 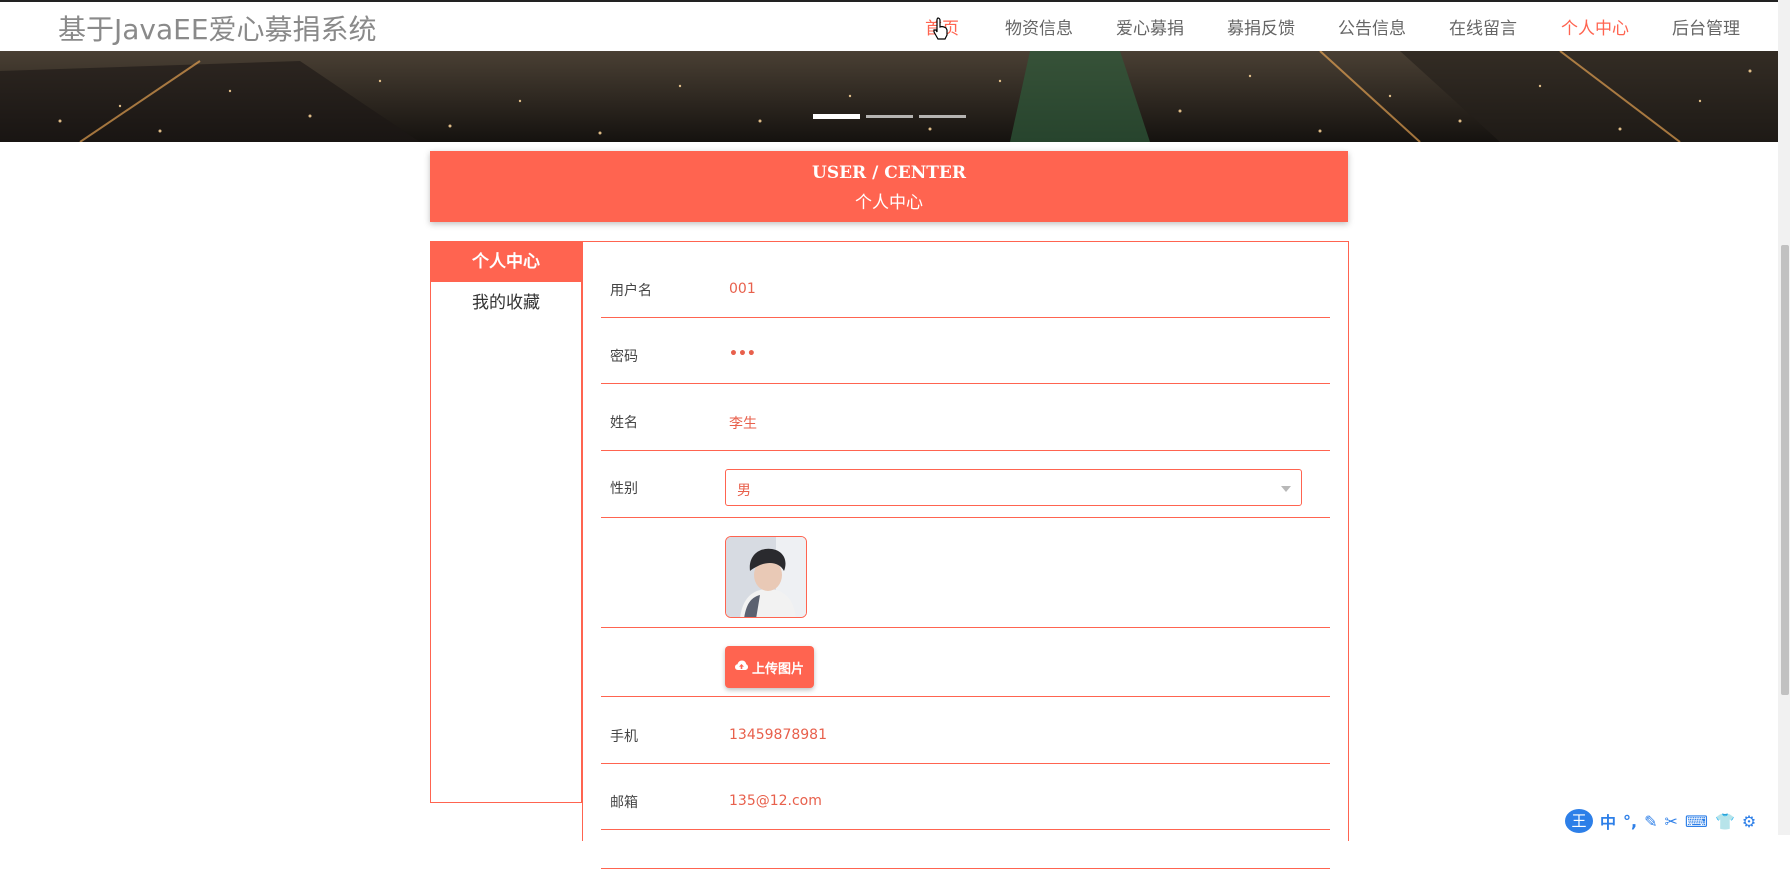 I want to click on section-header-en: USER / CENTER, so click(x=889, y=173).